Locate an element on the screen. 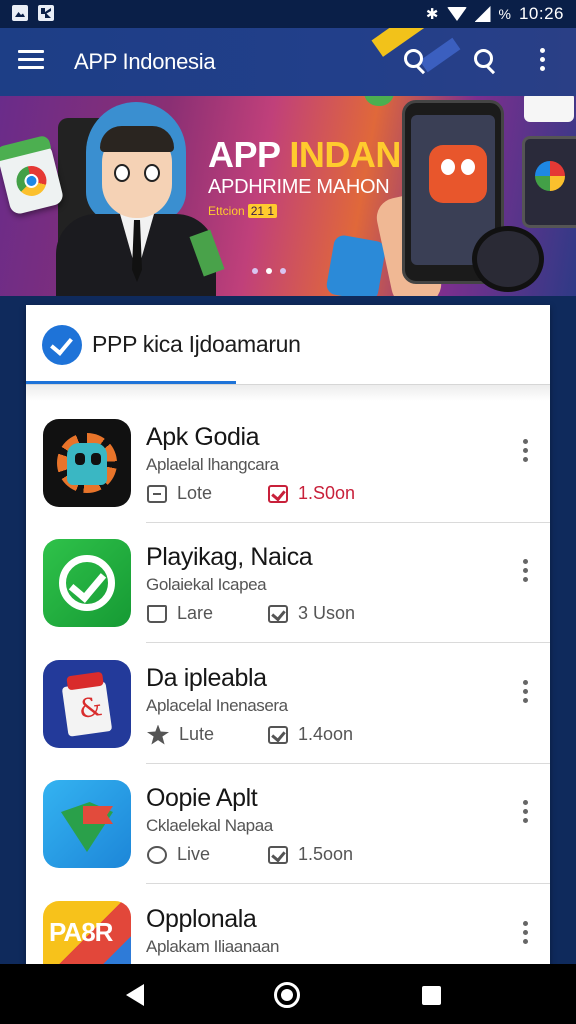 Image resolution: width=576 pixels, height=1024 pixels. carousel-dots is located at coordinates (269, 271).